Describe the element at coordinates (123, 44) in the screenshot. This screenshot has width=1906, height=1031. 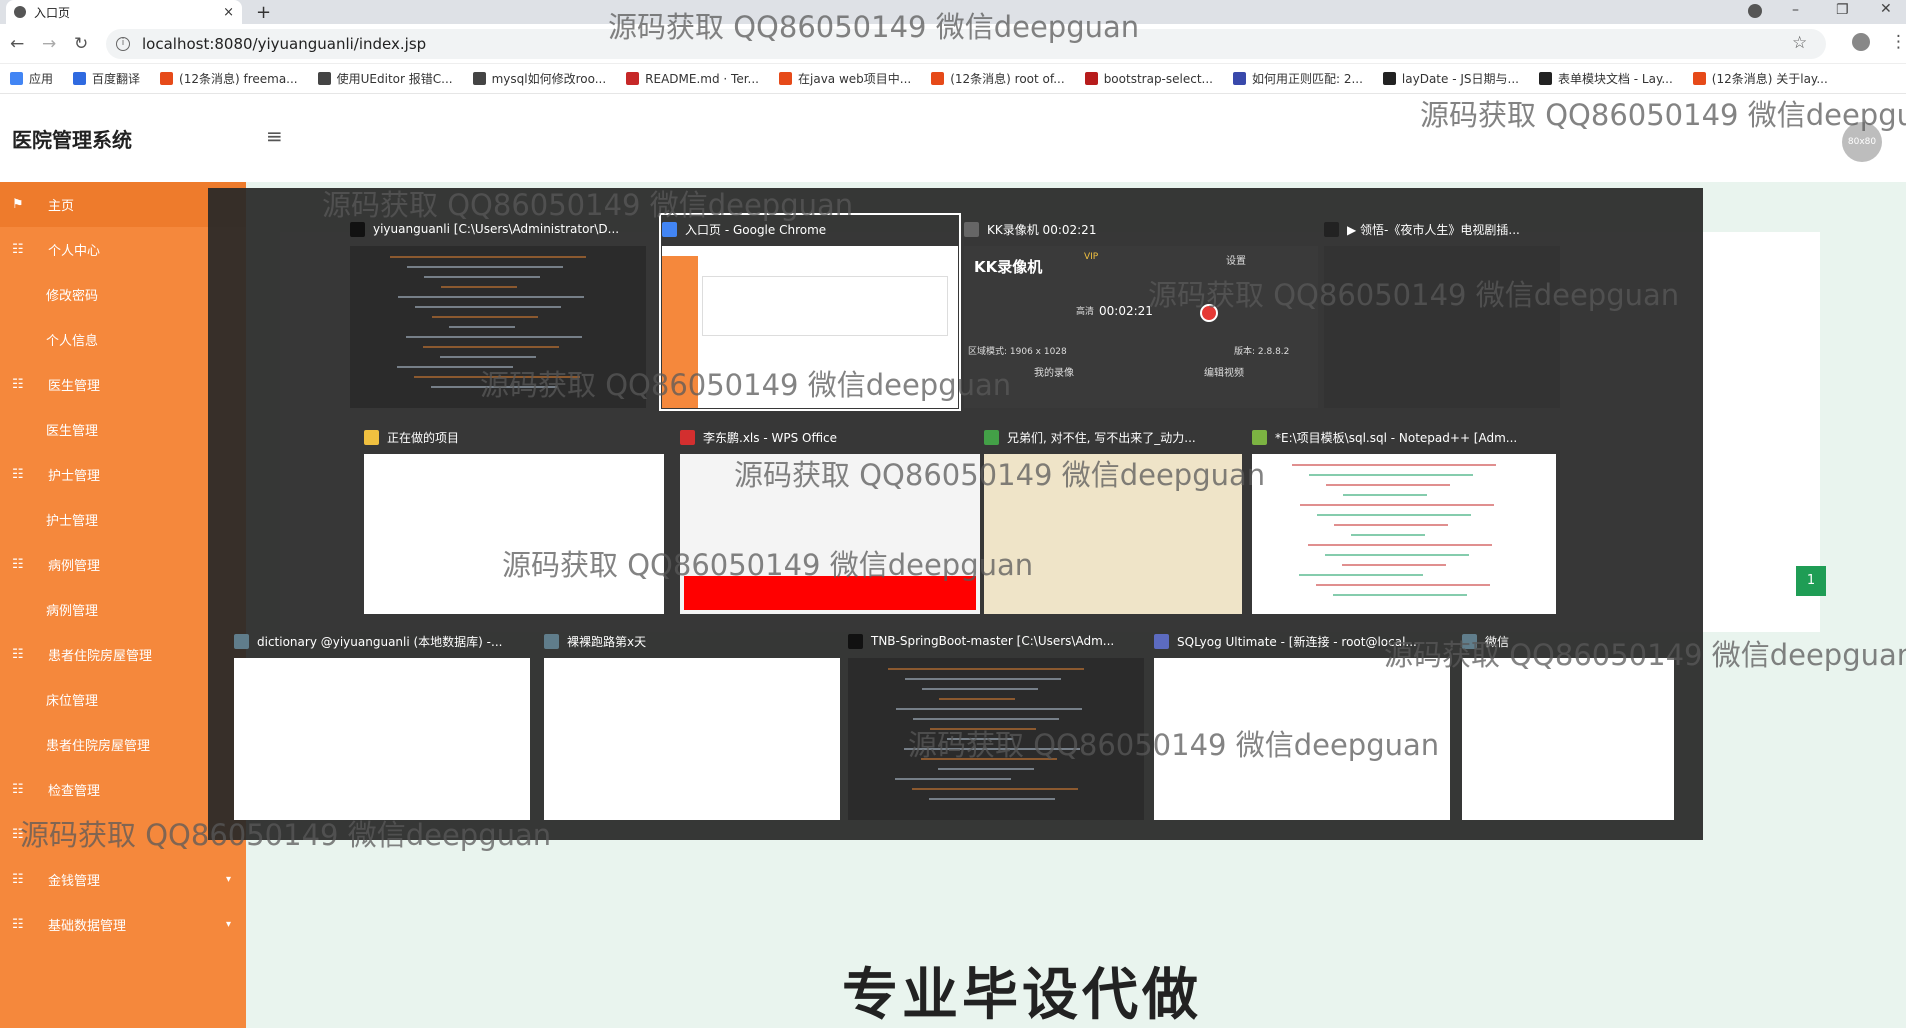
I see `site-info-icon: i` at that location.